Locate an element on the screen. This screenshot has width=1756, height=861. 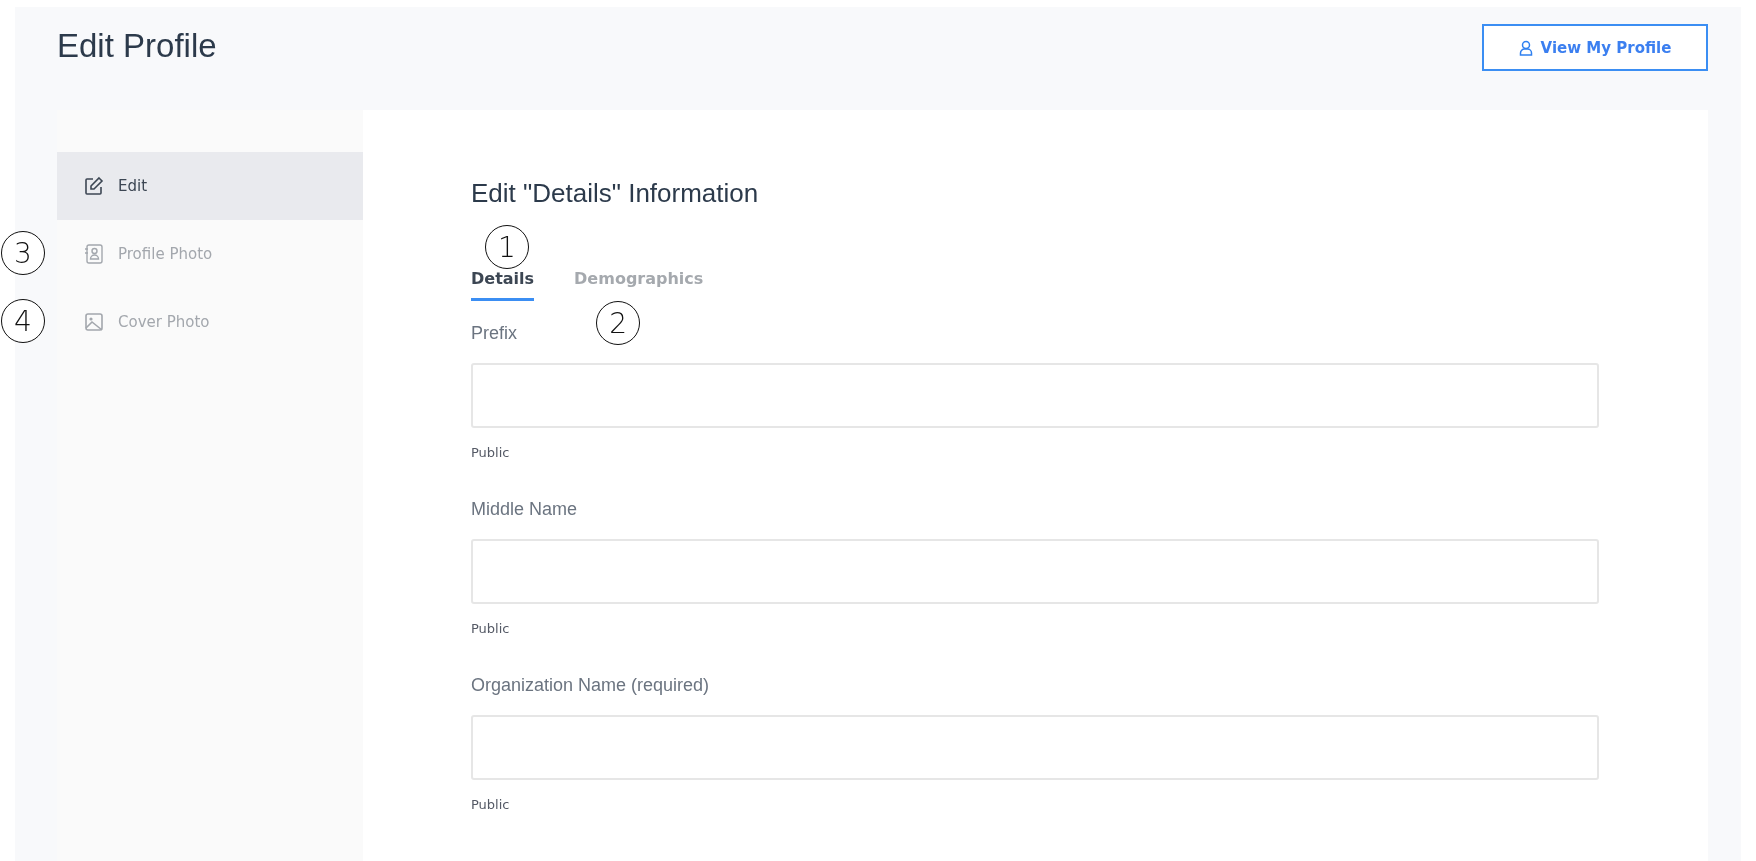
section-heading: Edit "Details" Information is located at coordinates (615, 193).